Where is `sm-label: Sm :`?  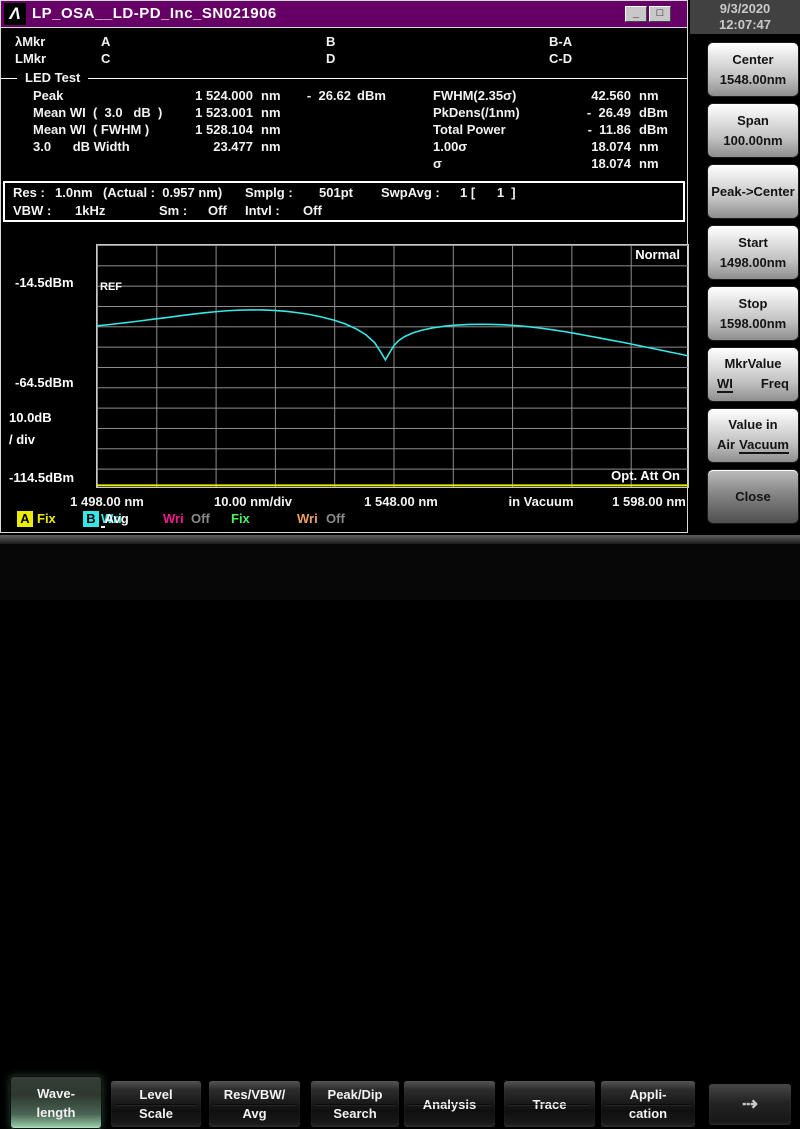 sm-label: Sm : is located at coordinates (173, 210).